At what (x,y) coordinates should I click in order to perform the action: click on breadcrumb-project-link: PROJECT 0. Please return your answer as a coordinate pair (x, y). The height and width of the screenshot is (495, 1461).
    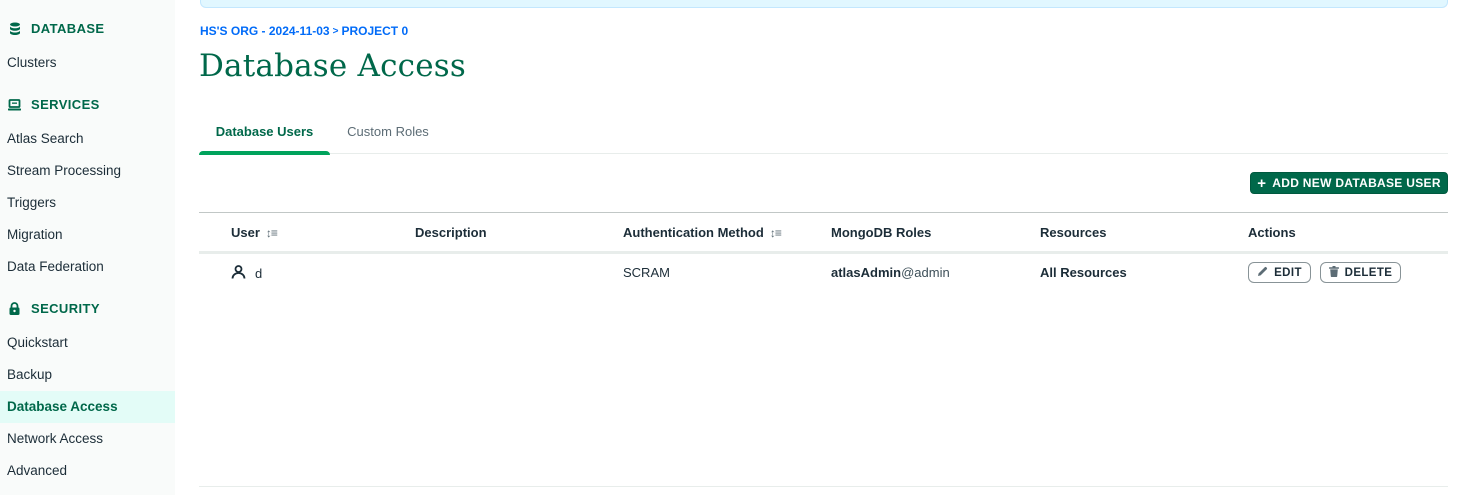
    Looking at the image, I should click on (374, 31).